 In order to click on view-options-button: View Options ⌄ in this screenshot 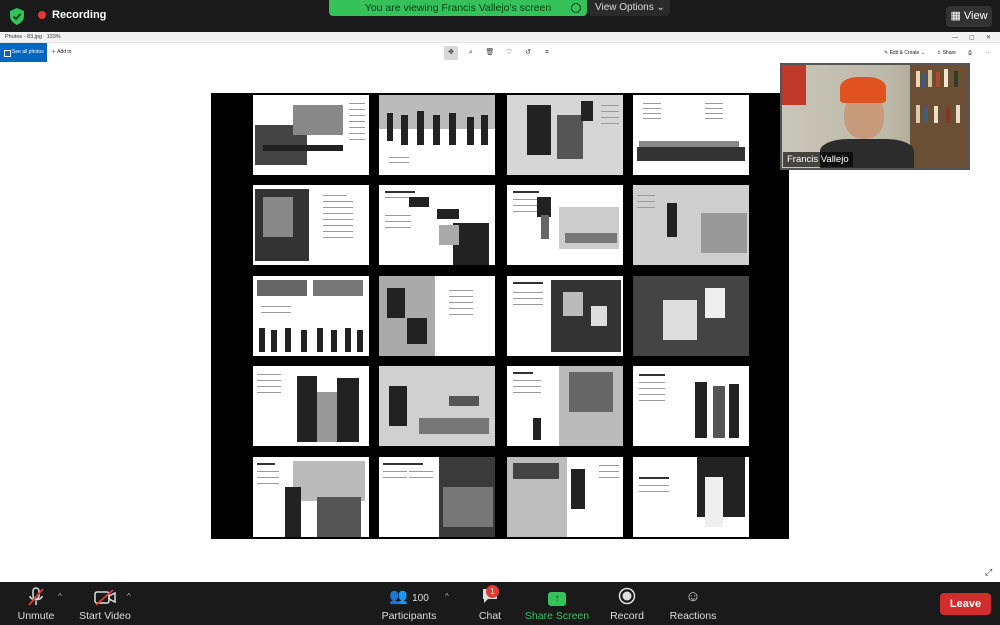, I will do `click(629, 8)`.